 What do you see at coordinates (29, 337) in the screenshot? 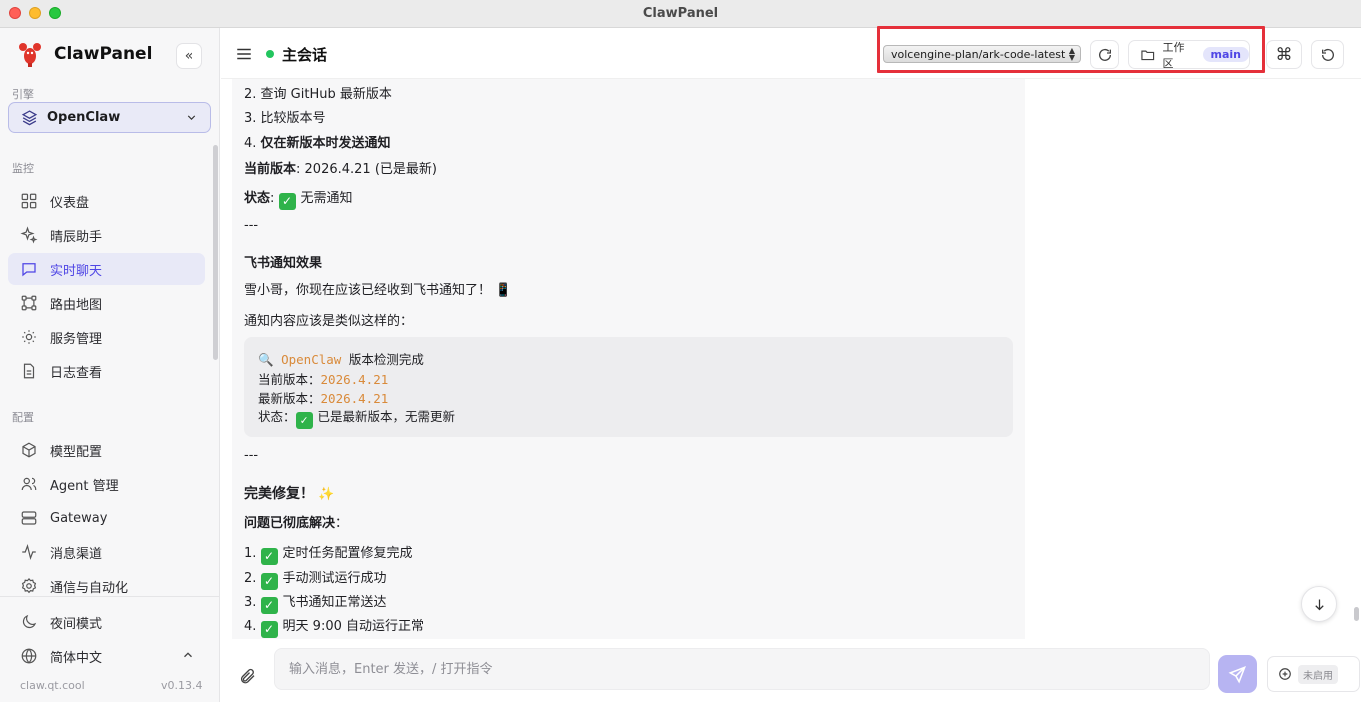
I see `sun-icon` at bounding box center [29, 337].